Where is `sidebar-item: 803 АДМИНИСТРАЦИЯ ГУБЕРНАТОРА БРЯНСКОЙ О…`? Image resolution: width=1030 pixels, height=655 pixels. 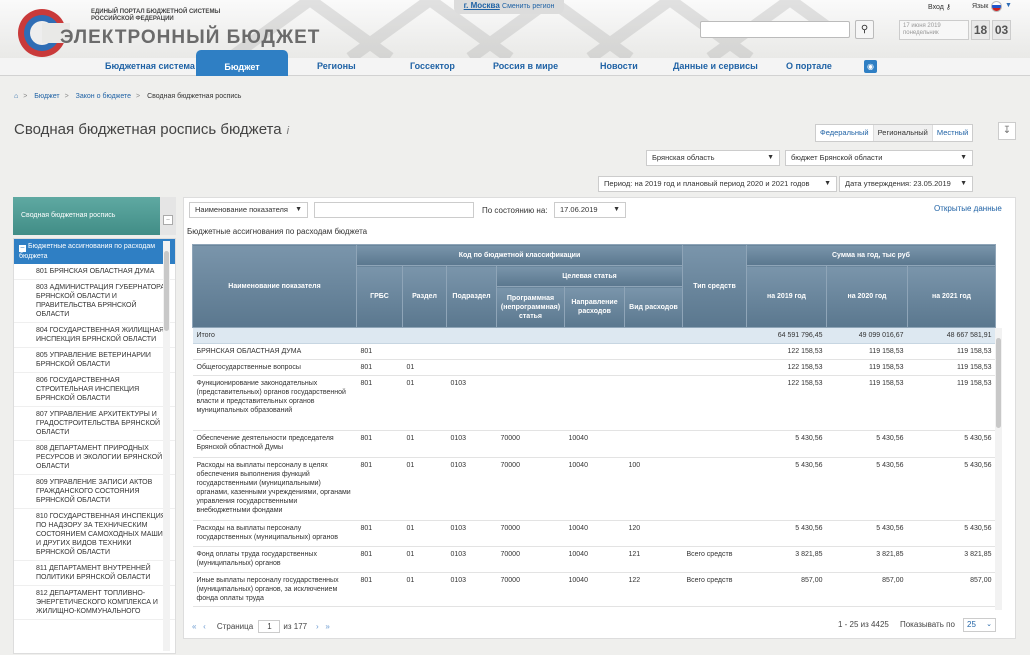
sidebar-item: 803 АДМИНИСТРАЦИЯ ГУБЕРНАТОРА БРЯНСКОЙ О… is located at coordinates (94, 301).